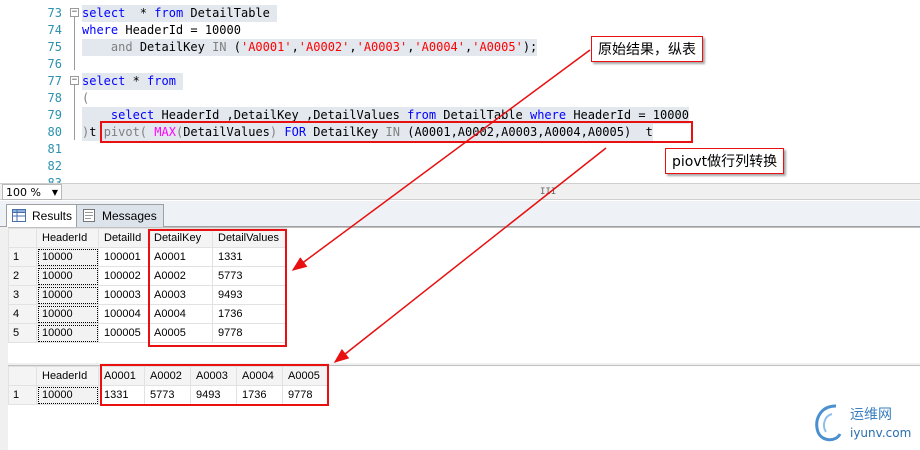 The width and height of the screenshot is (920, 450). Describe the element at coordinates (881, 433) in the screenshot. I see `watermark-domain: iyunv.com` at that location.